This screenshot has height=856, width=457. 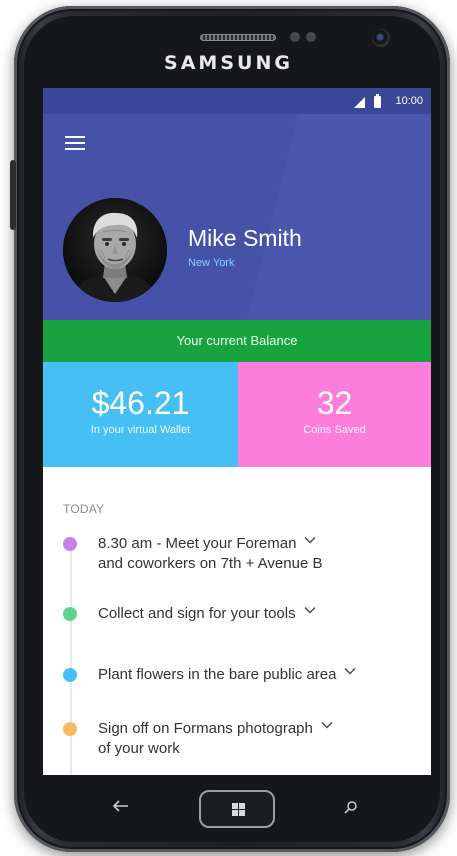 What do you see at coordinates (359, 102) in the screenshot?
I see `signal-icon` at bounding box center [359, 102].